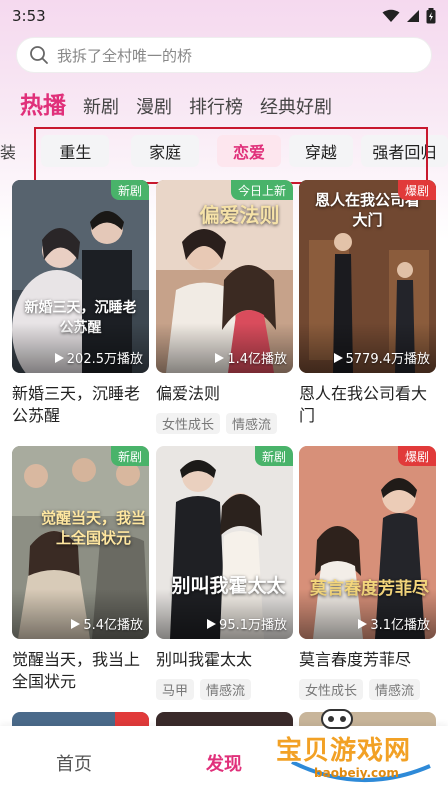 The height and width of the screenshot is (796, 448). What do you see at coordinates (43, 103) in the screenshot?
I see `tab-hot: 热播` at bounding box center [43, 103].